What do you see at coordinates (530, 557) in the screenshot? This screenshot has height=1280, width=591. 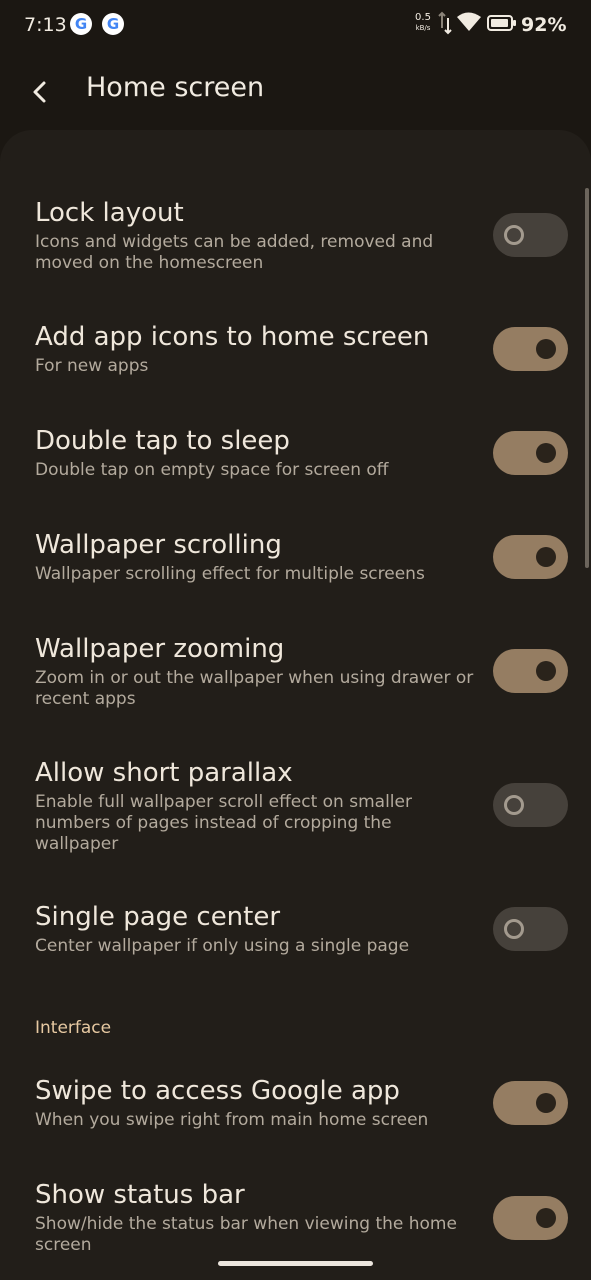 I see `wallpaper-scrolling-toggle` at bounding box center [530, 557].